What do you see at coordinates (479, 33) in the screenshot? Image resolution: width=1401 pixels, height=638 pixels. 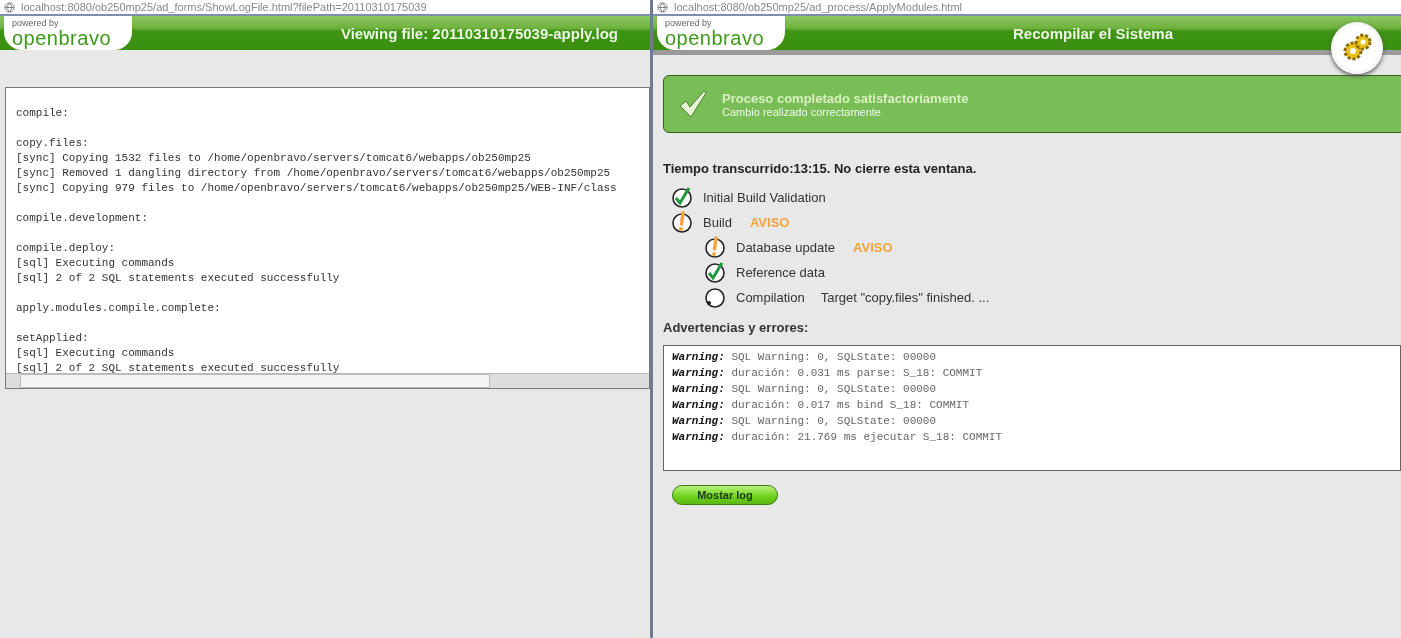 I see `window-title: Viewing file: 20110310175039-apply.log` at bounding box center [479, 33].